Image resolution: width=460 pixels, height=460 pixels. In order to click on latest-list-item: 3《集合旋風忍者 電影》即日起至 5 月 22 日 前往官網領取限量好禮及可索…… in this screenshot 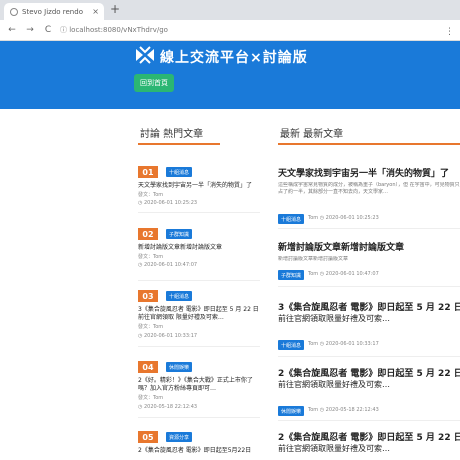, I will do `click(369, 328)`.